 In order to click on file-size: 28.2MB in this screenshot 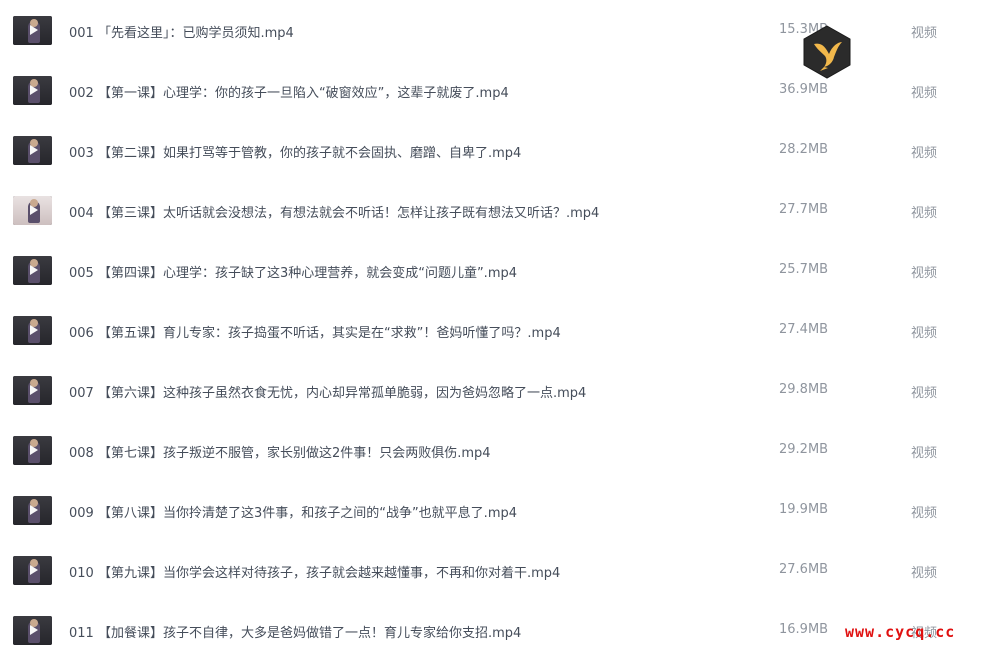, I will do `click(804, 149)`.